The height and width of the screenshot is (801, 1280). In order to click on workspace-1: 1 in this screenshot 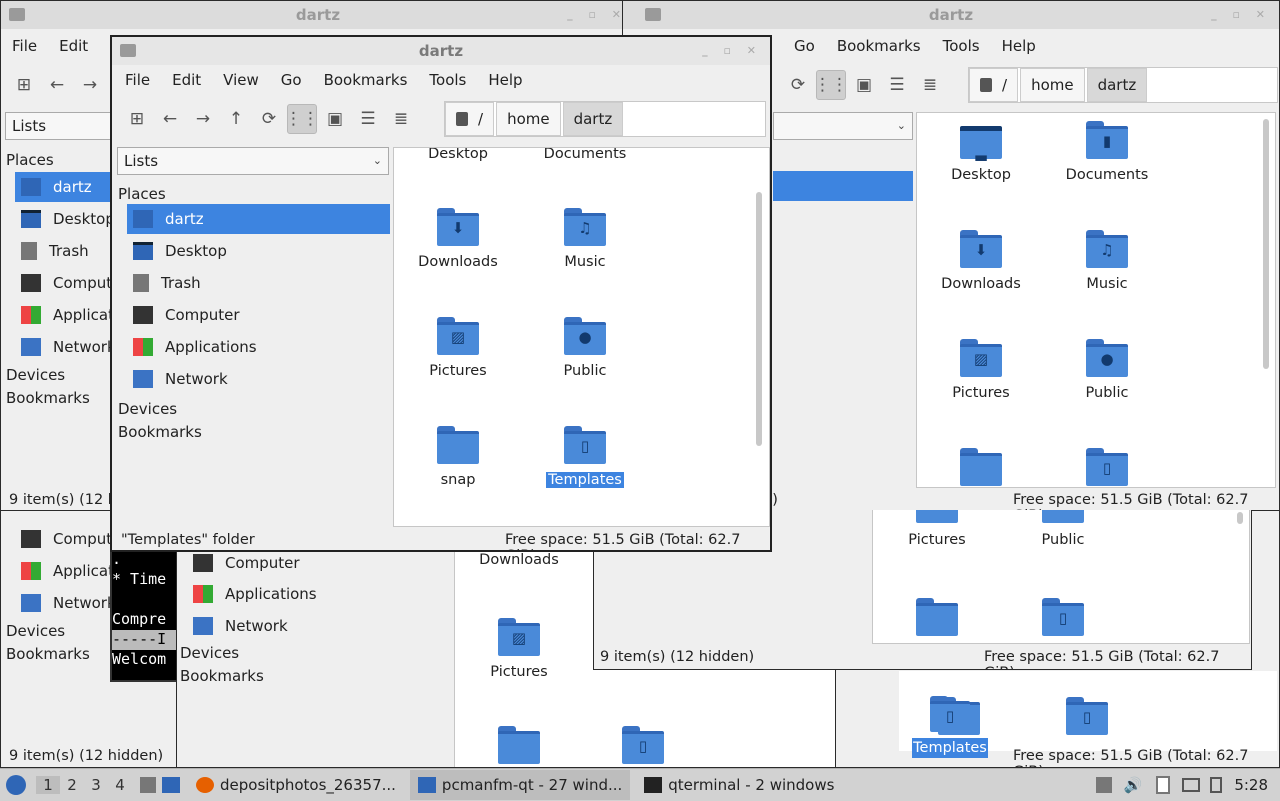, I will do `click(48, 785)`.